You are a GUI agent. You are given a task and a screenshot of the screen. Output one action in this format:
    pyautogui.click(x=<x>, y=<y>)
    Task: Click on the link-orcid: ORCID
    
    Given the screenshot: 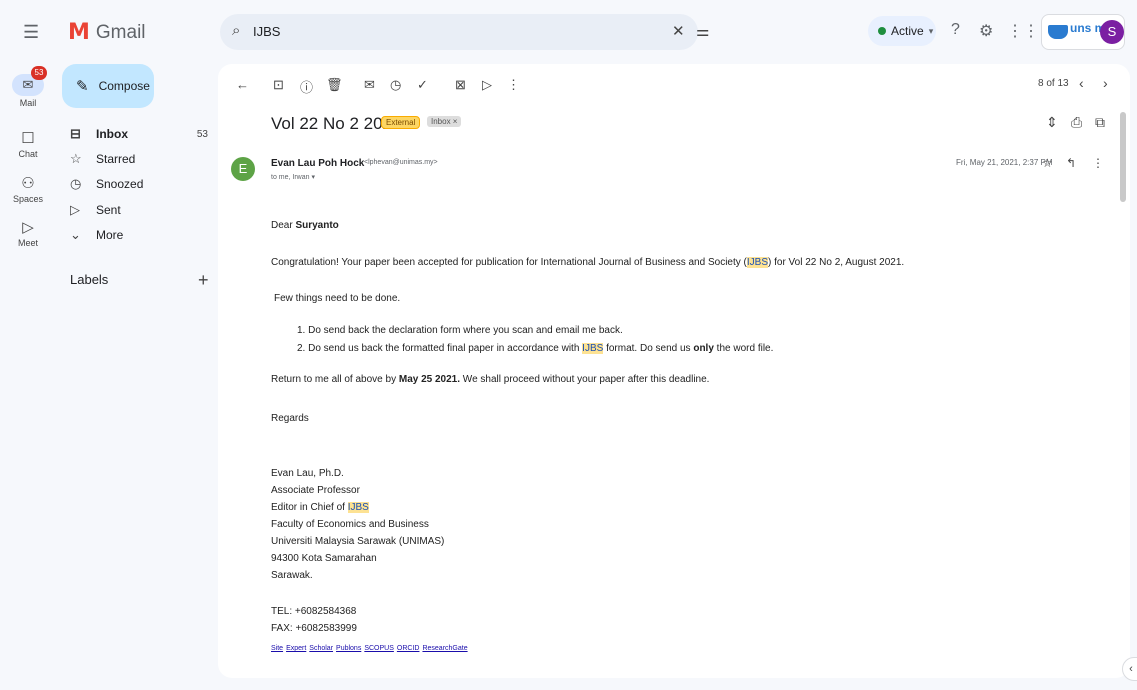 What is the action you would take?
    pyautogui.click(x=408, y=648)
    